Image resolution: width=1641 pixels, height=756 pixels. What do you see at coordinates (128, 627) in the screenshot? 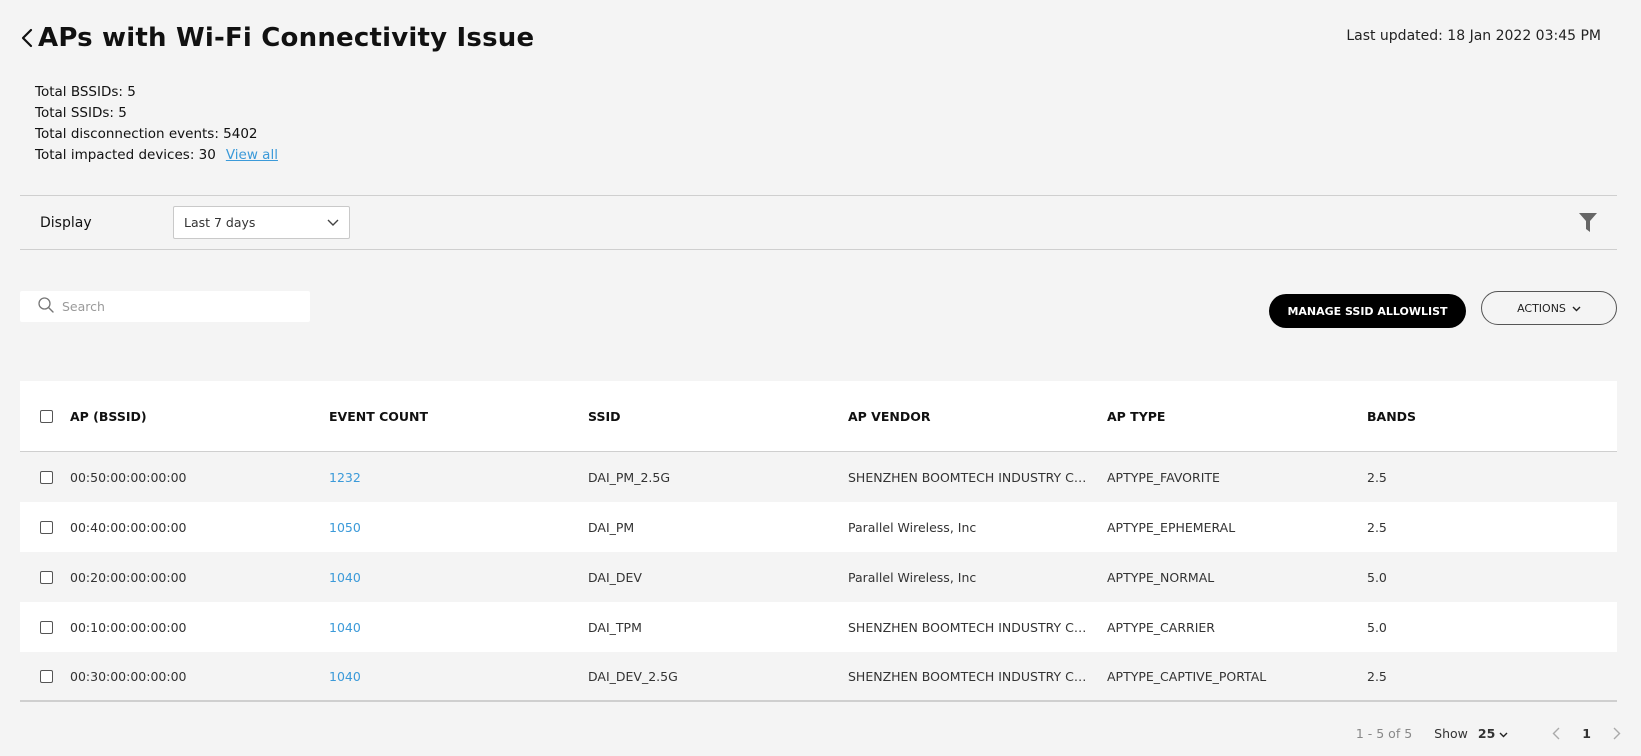
I see `cell-bssid: 00:10:00:00:00:00` at bounding box center [128, 627].